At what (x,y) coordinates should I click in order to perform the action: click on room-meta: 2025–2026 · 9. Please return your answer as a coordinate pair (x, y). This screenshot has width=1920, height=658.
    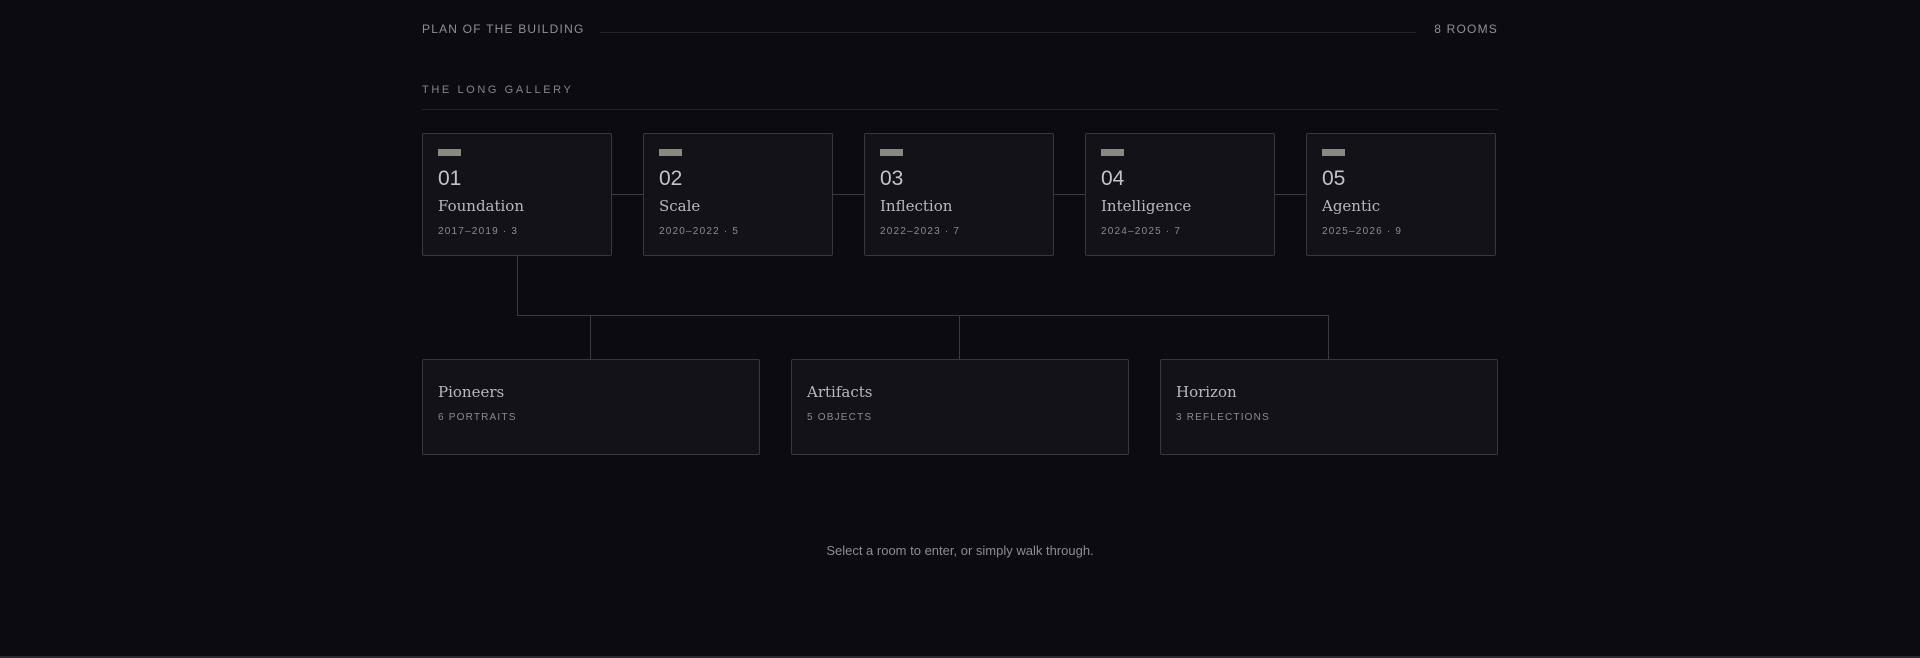
    Looking at the image, I should click on (1362, 231).